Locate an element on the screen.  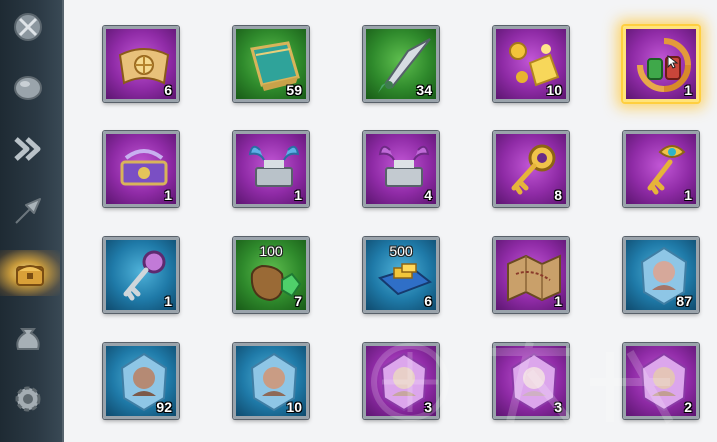
item-count: 2 is located at coordinates (688, 407).